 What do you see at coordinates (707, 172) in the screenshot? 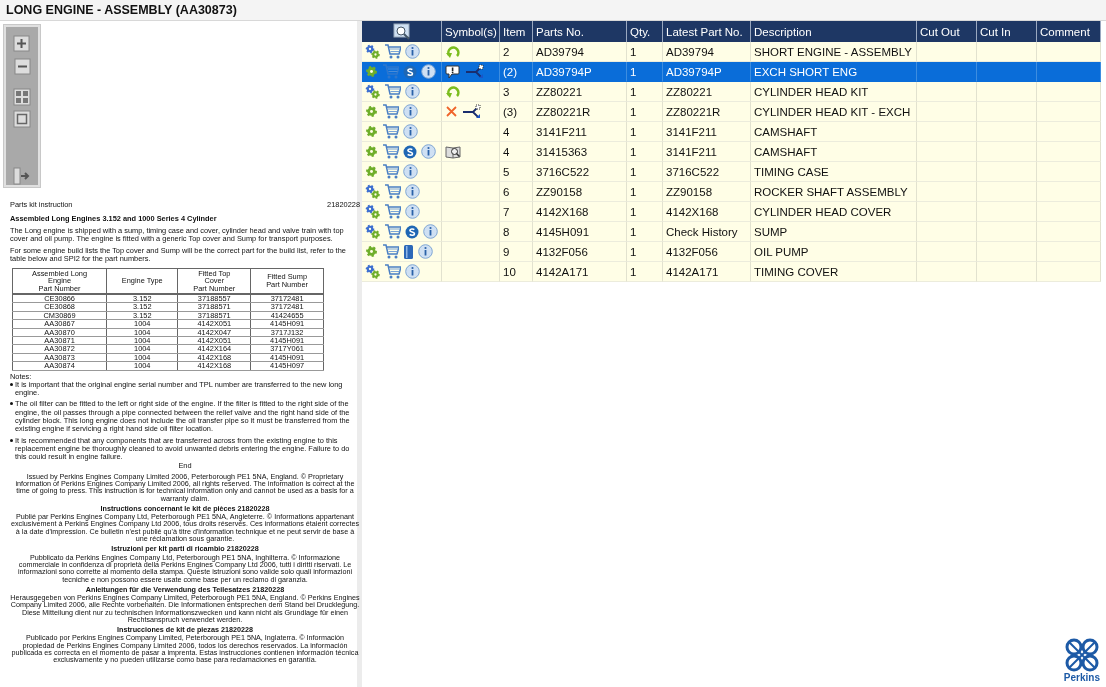
I see `latest-part-cell: 3716C522` at bounding box center [707, 172].